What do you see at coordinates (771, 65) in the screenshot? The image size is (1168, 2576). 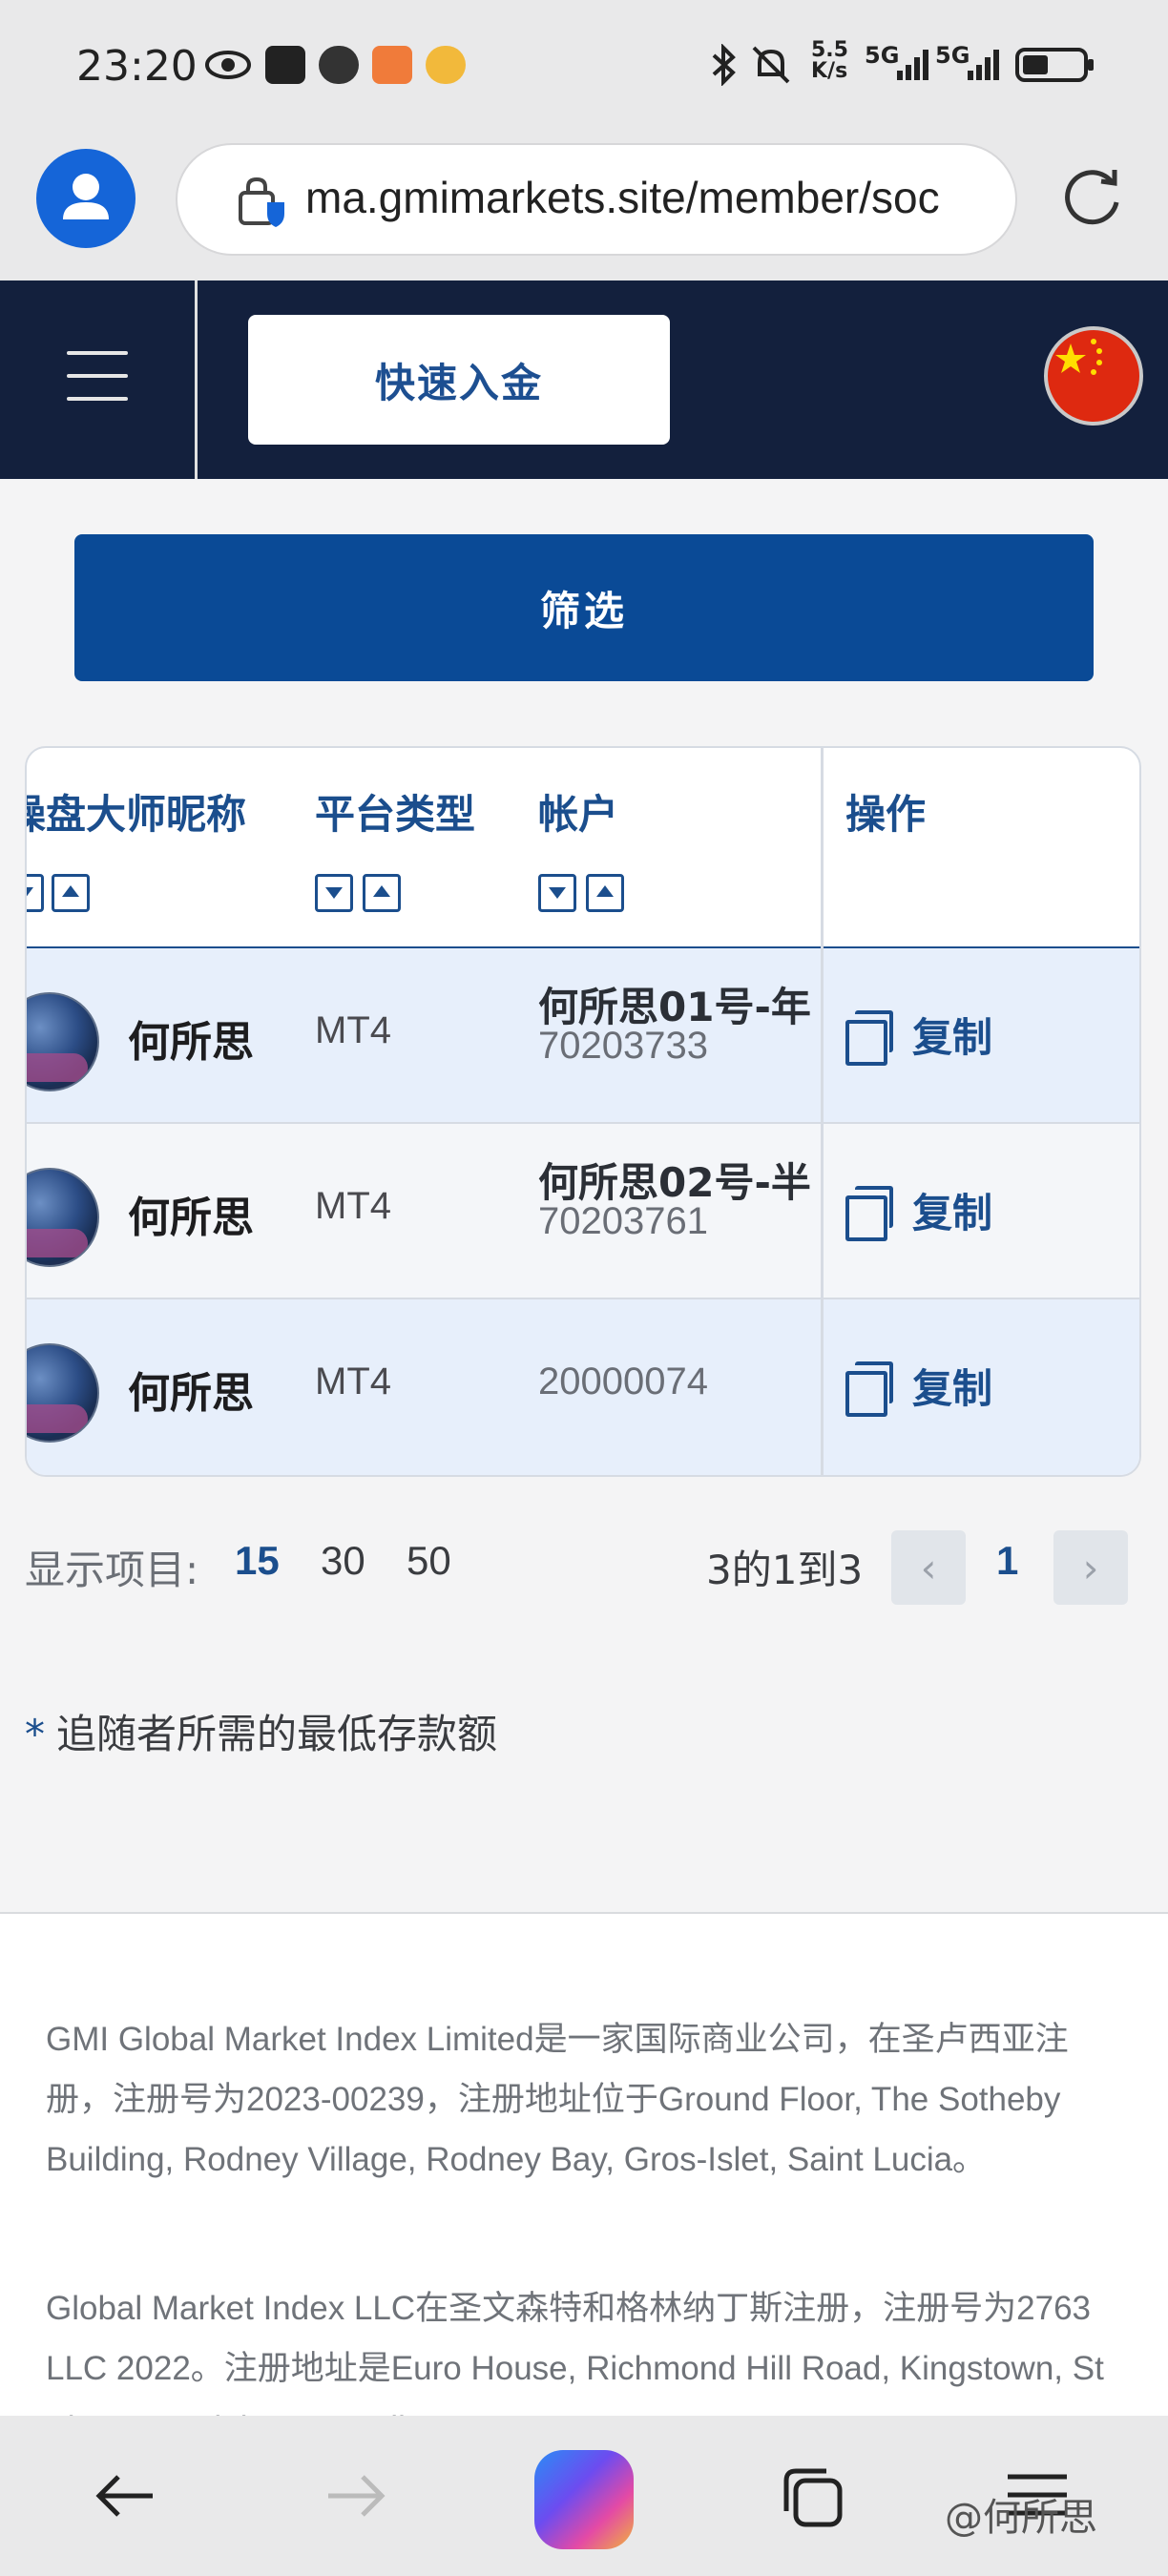 I see `mute-icon` at bounding box center [771, 65].